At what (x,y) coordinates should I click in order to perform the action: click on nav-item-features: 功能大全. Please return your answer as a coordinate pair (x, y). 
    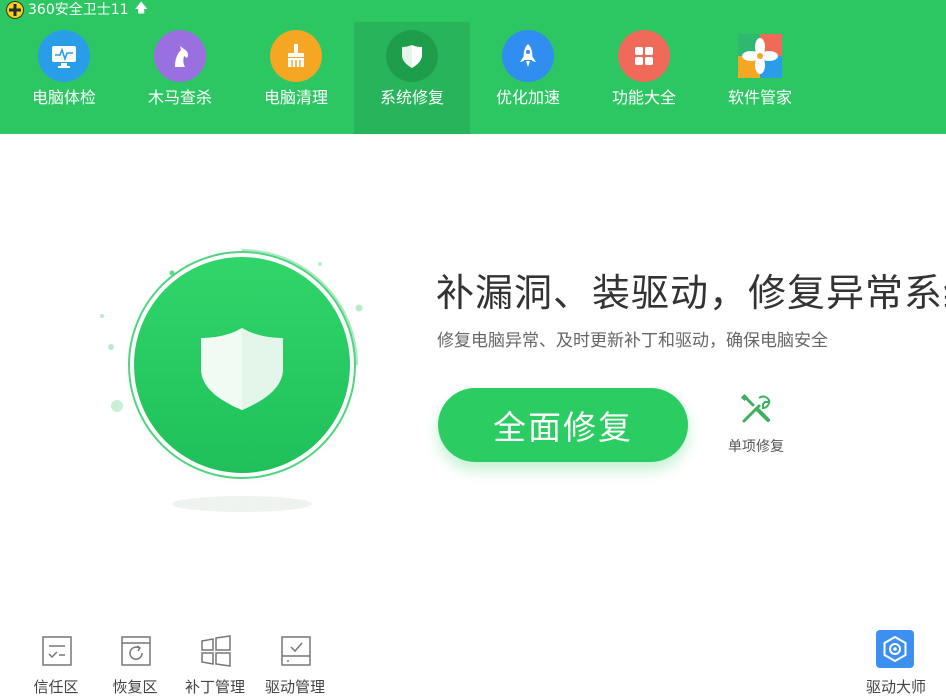
    Looking at the image, I should click on (644, 78).